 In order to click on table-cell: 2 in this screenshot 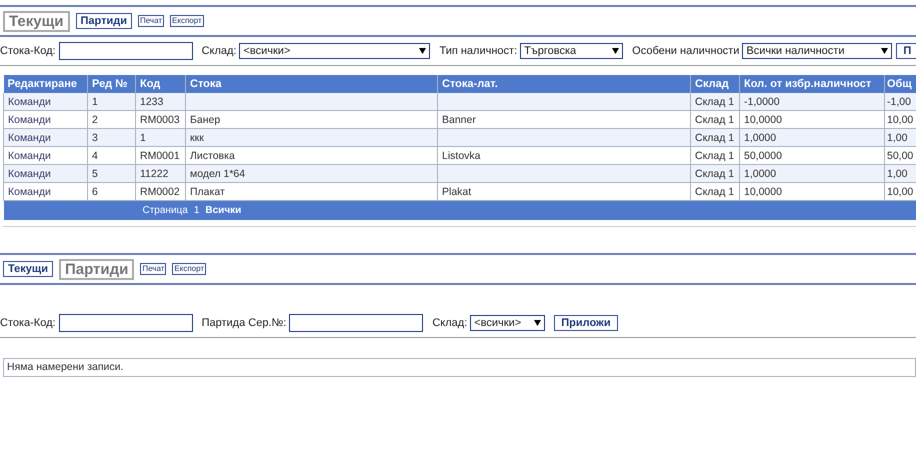, I will do `click(95, 120)`.